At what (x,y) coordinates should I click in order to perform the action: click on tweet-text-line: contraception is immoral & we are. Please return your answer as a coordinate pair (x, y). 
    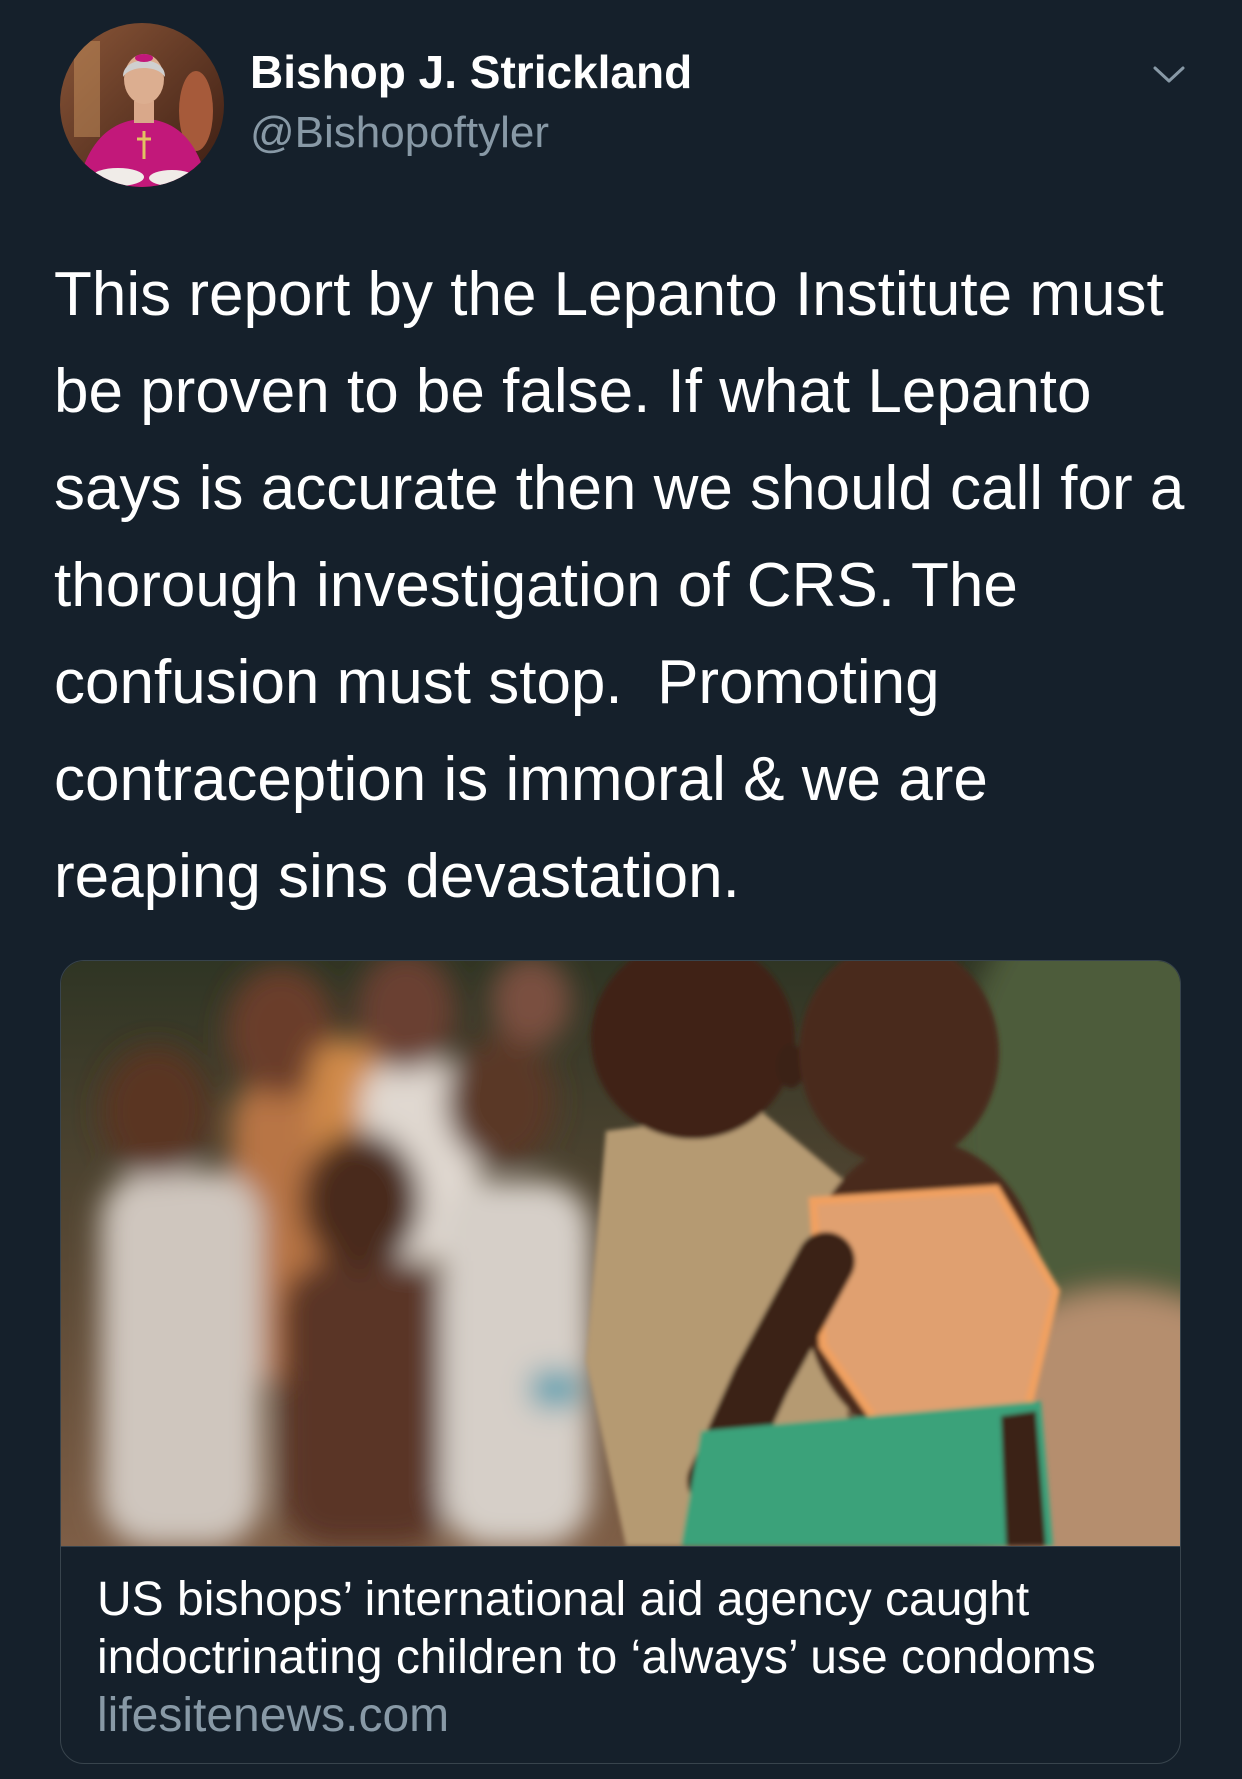
    Looking at the image, I should click on (521, 779).